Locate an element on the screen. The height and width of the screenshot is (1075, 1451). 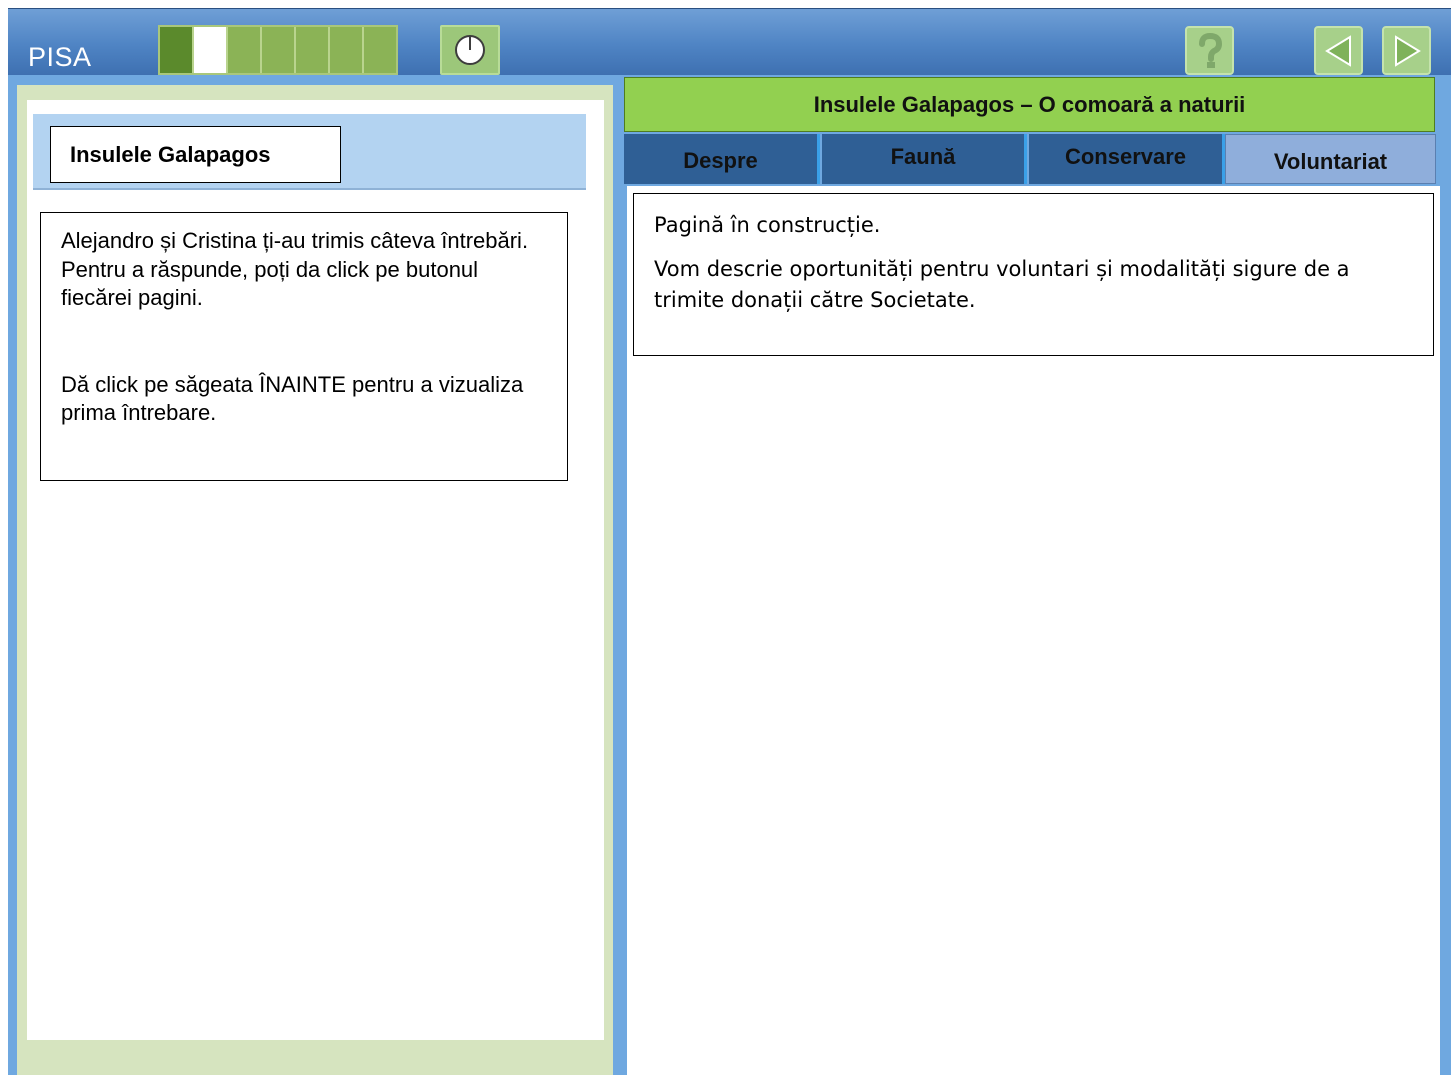
clock-icon is located at coordinates (470, 50).